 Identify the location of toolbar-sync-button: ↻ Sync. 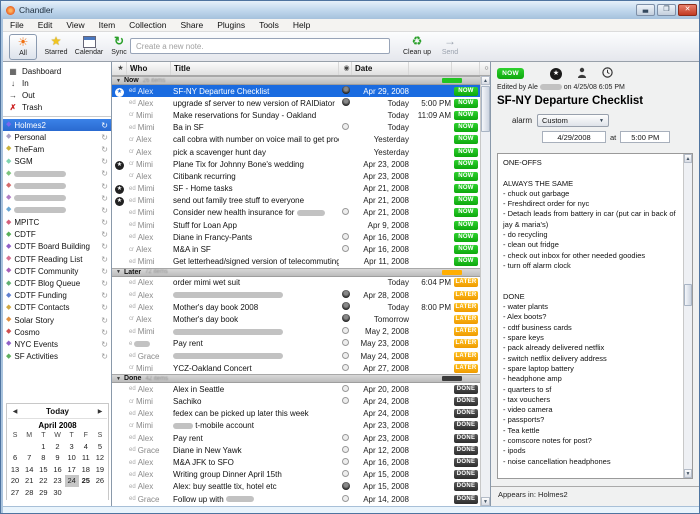
(119, 47).